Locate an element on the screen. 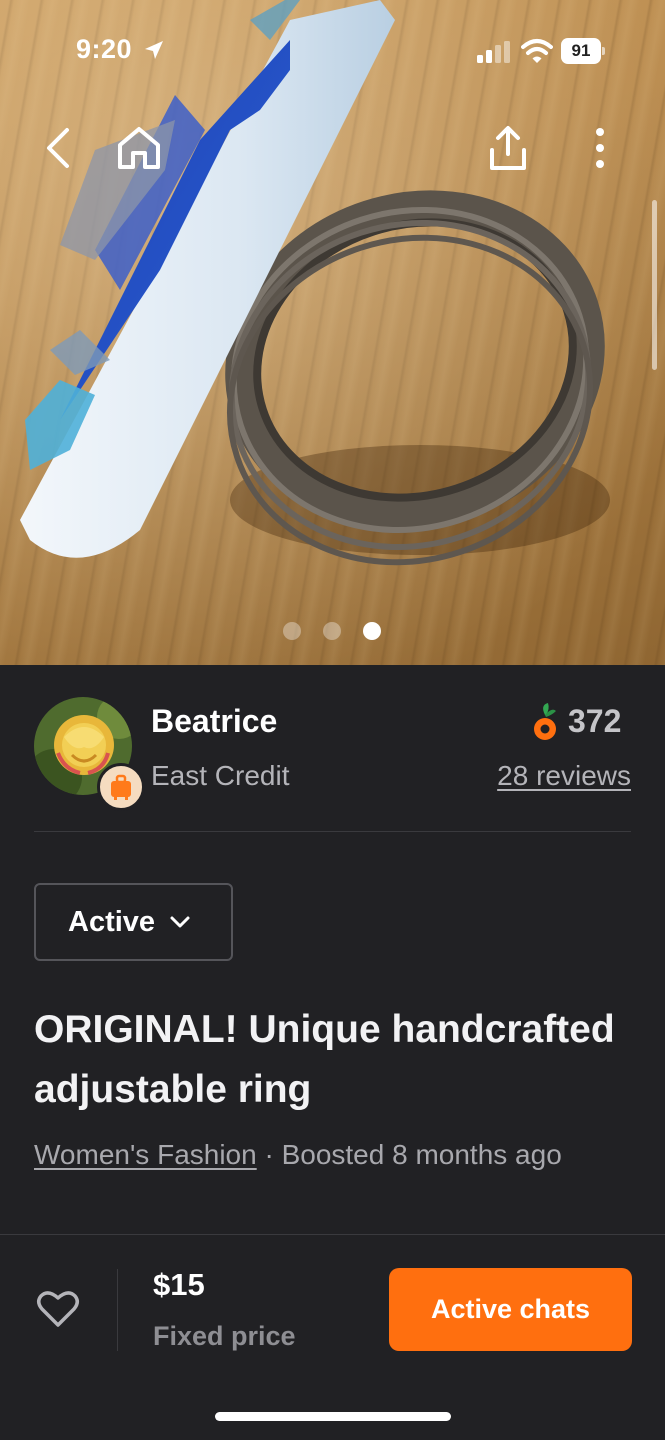 This screenshot has height=1440, width=665. carousel-dots is located at coordinates (333, 632).